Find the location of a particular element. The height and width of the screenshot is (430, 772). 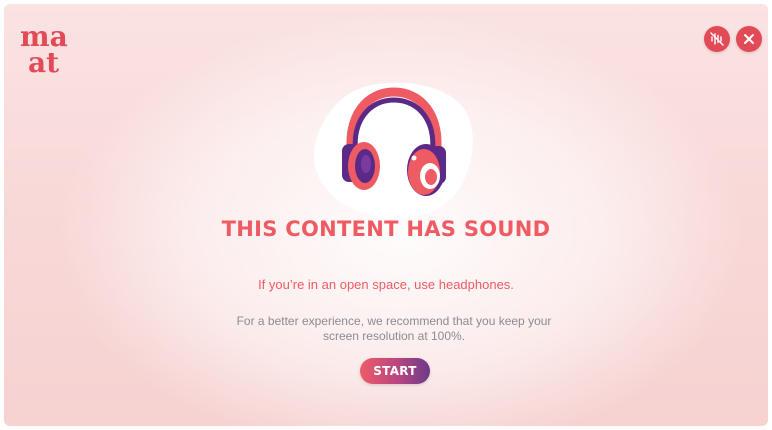

close-button is located at coordinates (749, 39).